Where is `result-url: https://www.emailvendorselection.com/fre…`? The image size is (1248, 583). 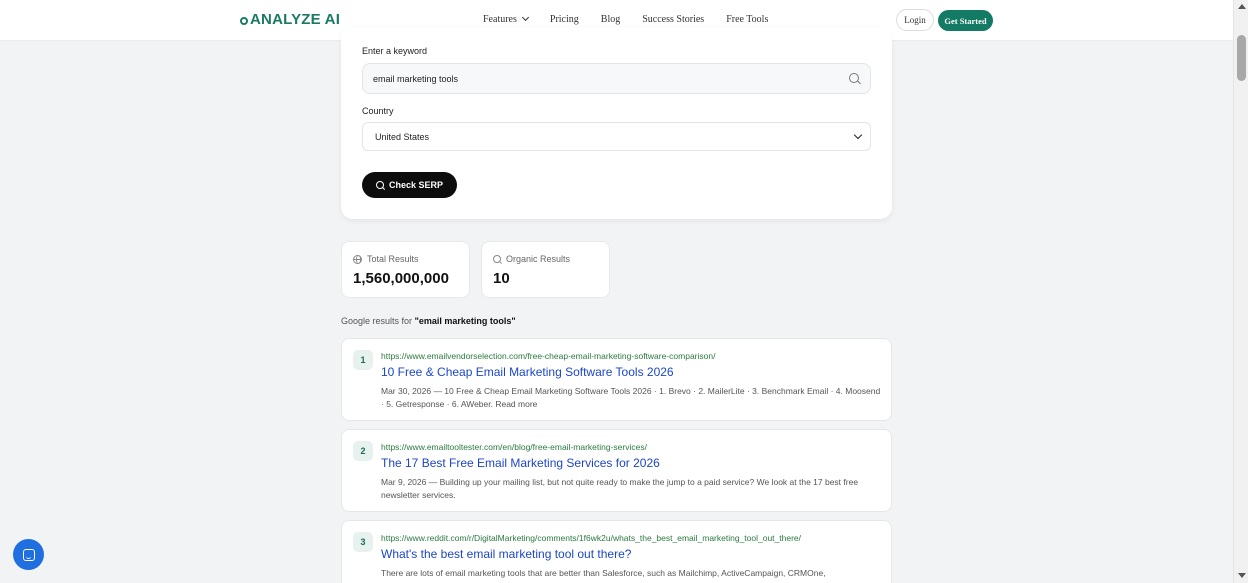
result-url: https://www.emailvendorselection.com/fre… is located at coordinates (548, 356).